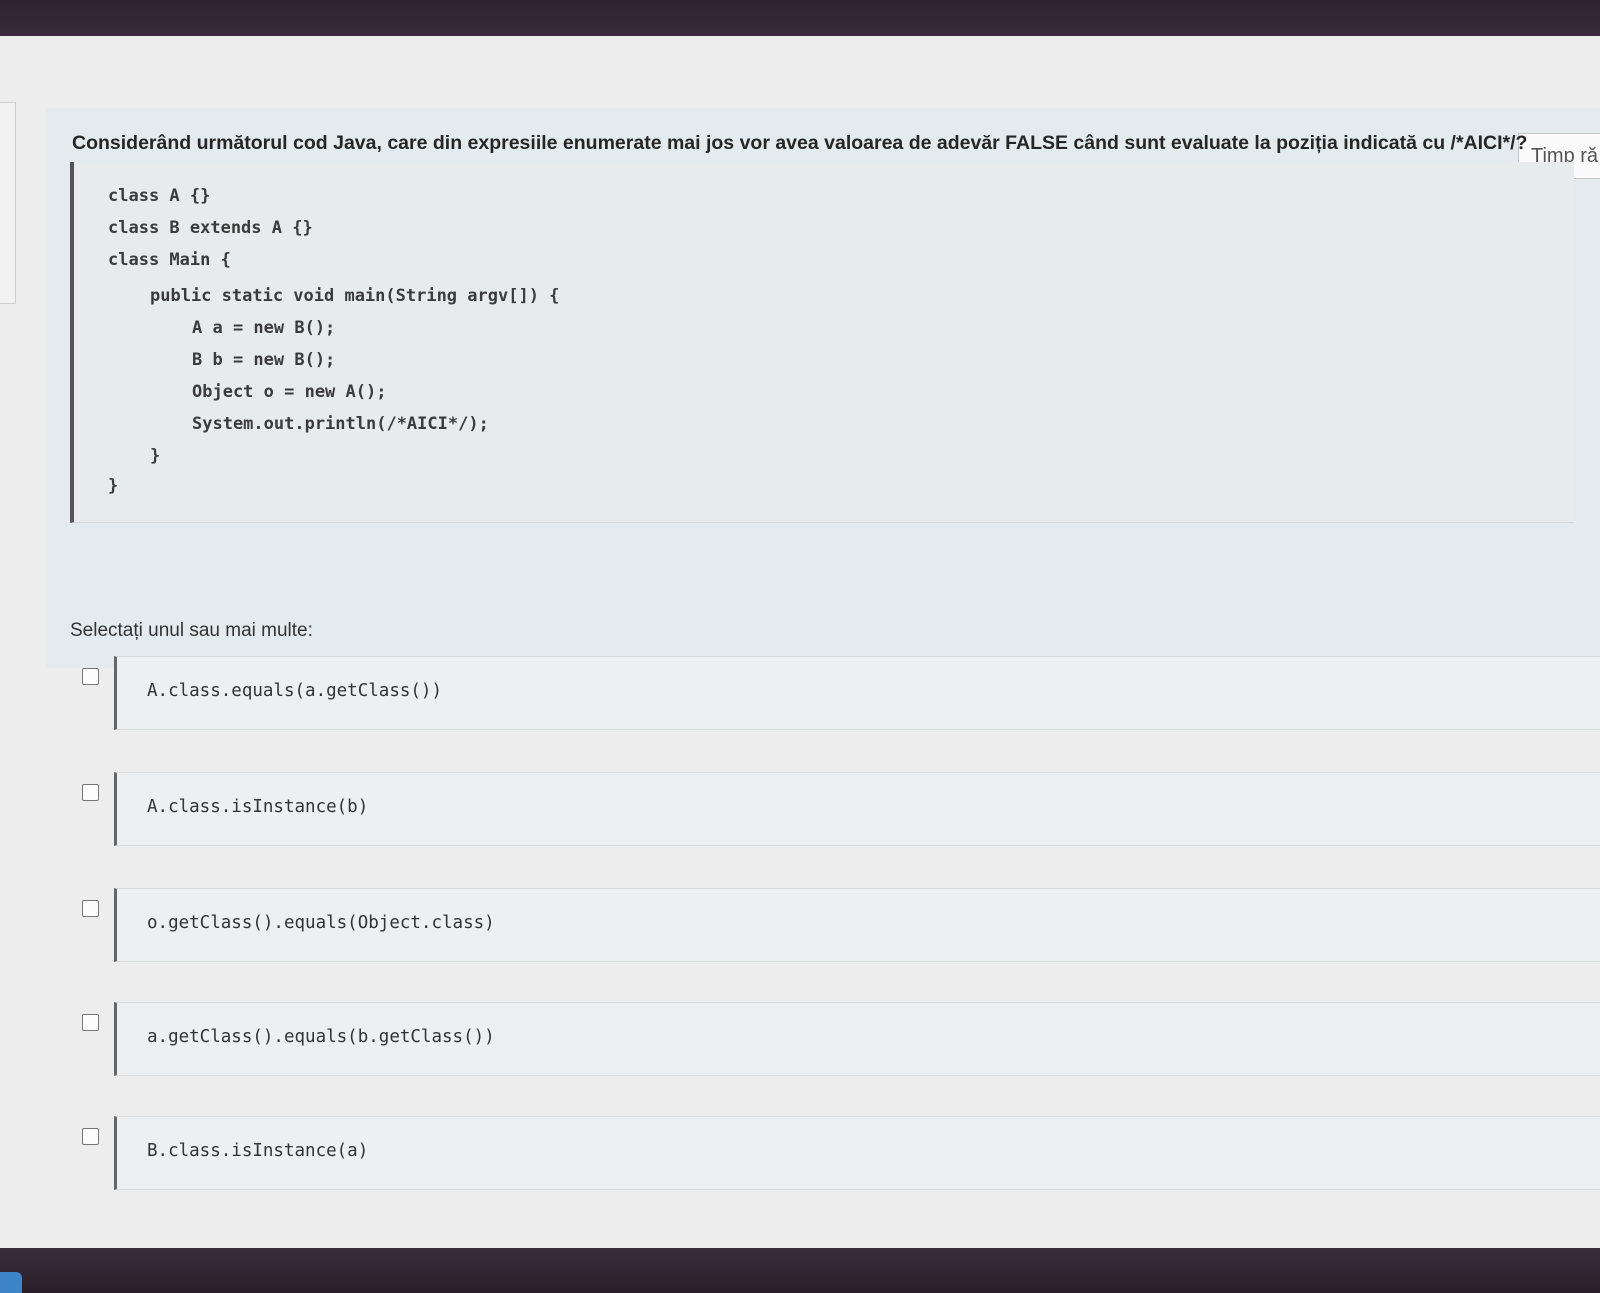 The image size is (1600, 1293). What do you see at coordinates (289, 392) in the screenshot?
I see `code-line: Object o = new A();` at bounding box center [289, 392].